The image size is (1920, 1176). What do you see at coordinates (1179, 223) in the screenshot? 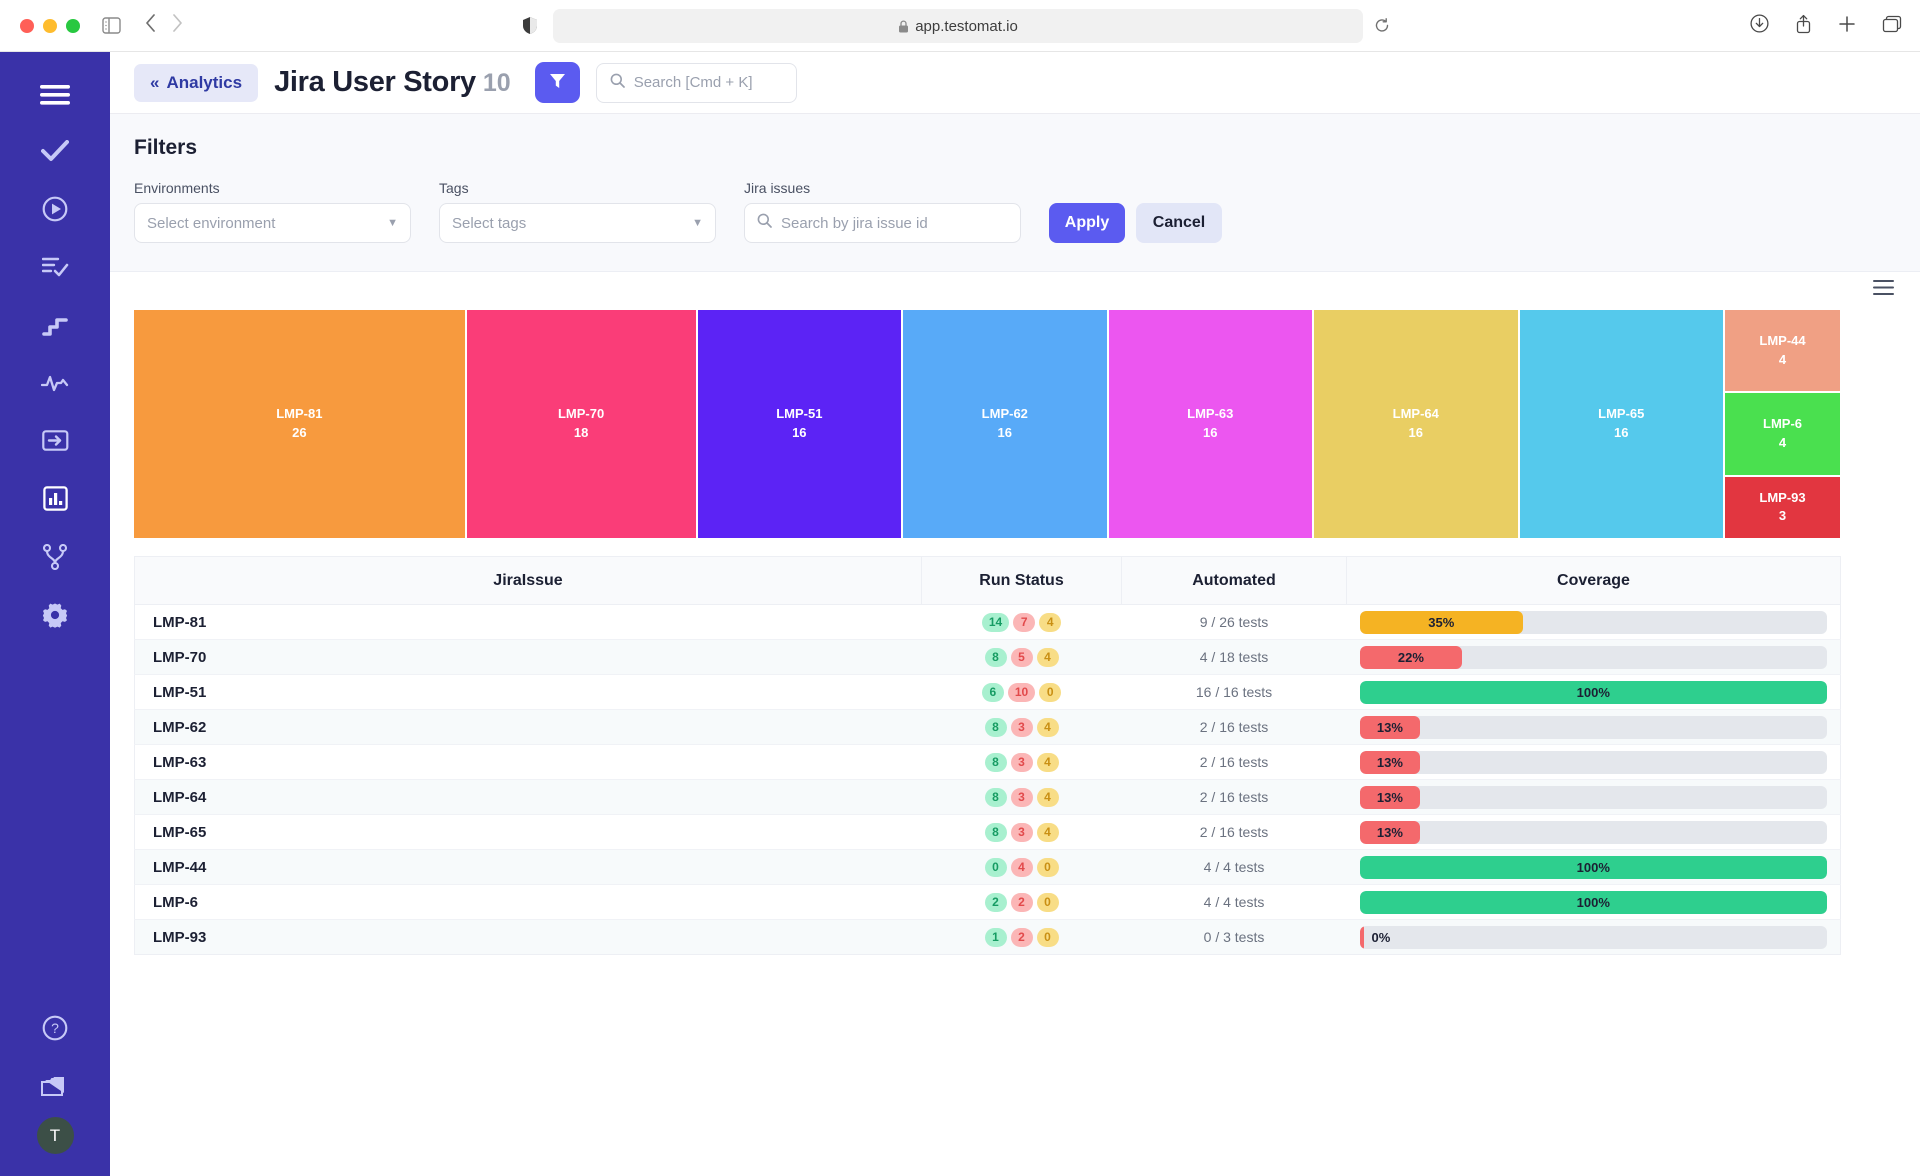
I see `cancel-button: Cancel` at bounding box center [1179, 223].